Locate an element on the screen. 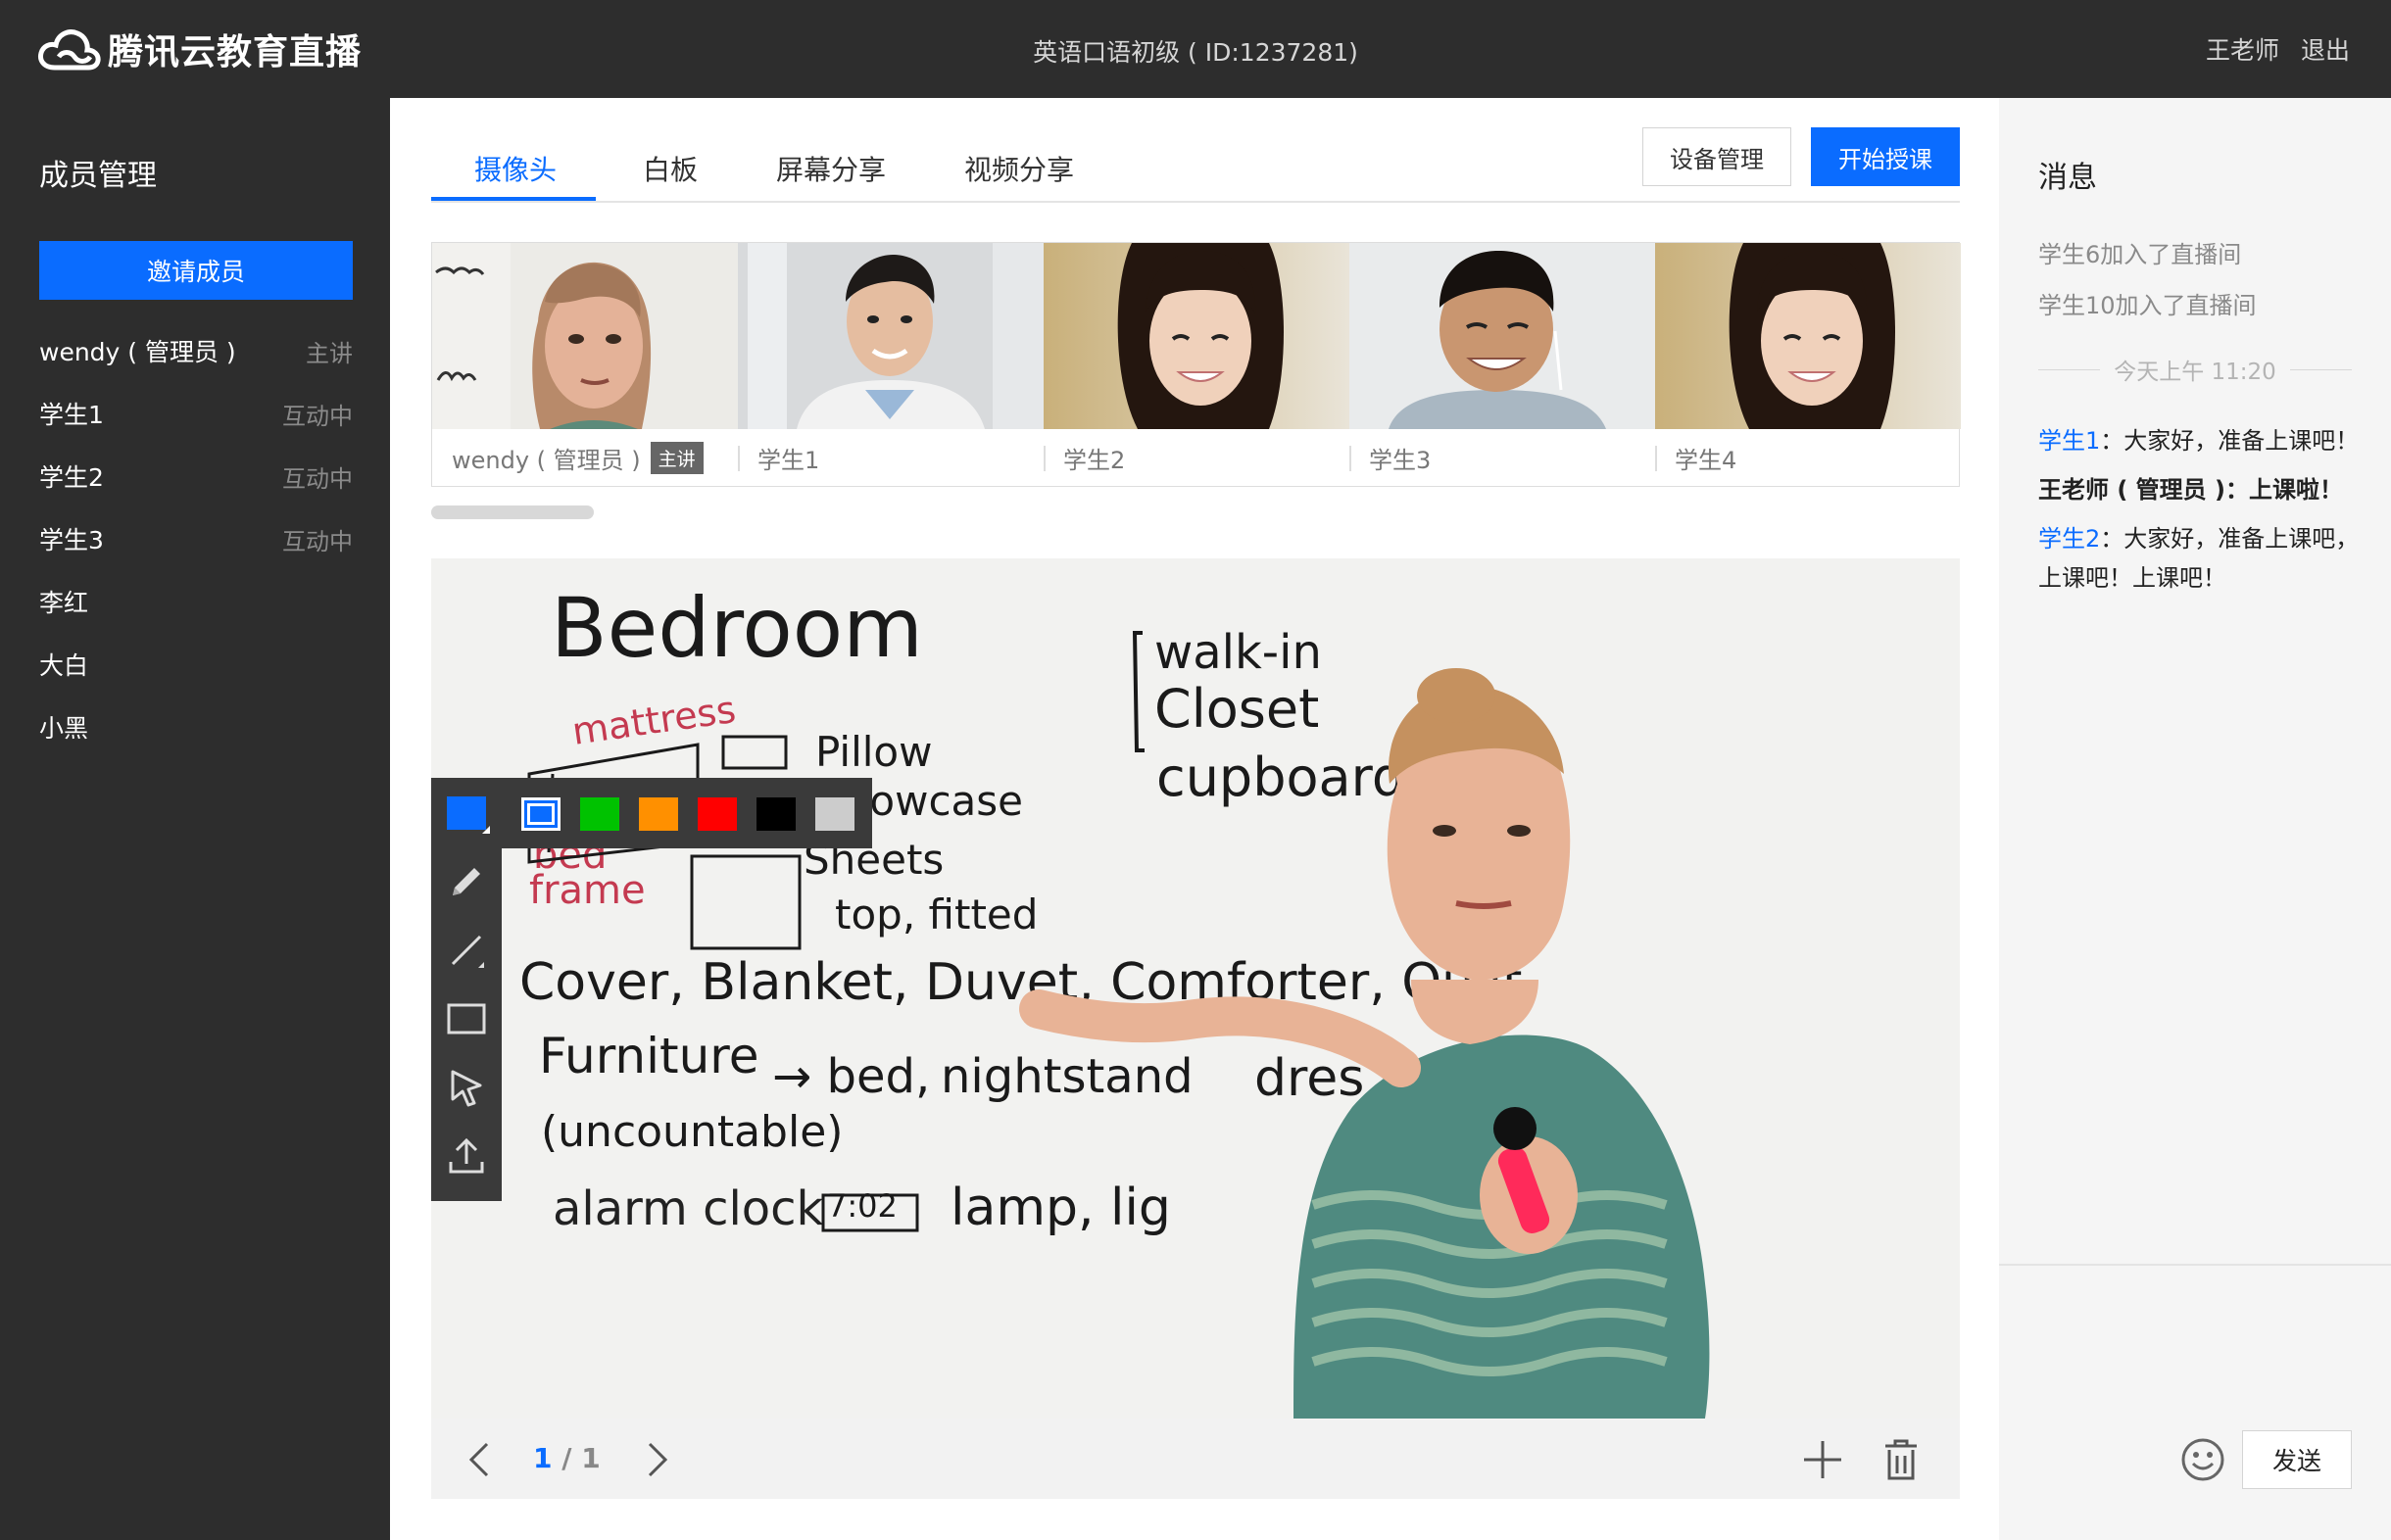 The image size is (2391, 1540). member-item: 李红 is located at coordinates (196, 602).